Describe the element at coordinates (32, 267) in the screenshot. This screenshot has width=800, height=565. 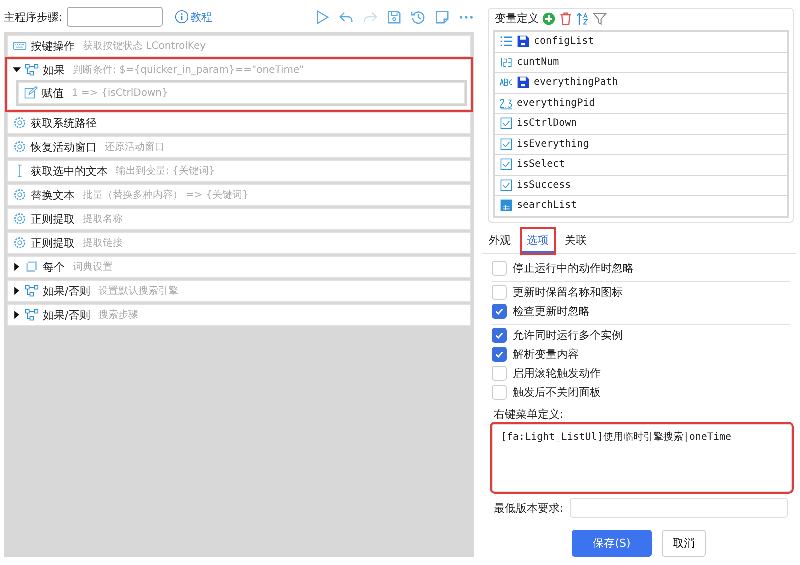
I see `loop-icon` at that location.